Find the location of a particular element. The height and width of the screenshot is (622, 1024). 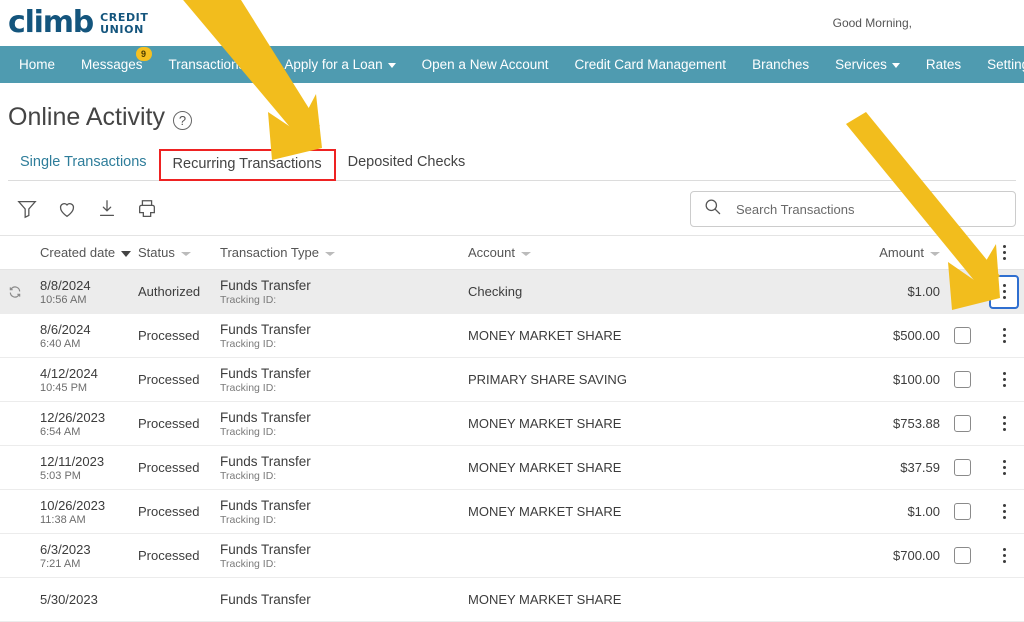

row-time: 10:45 PM is located at coordinates (64, 387).